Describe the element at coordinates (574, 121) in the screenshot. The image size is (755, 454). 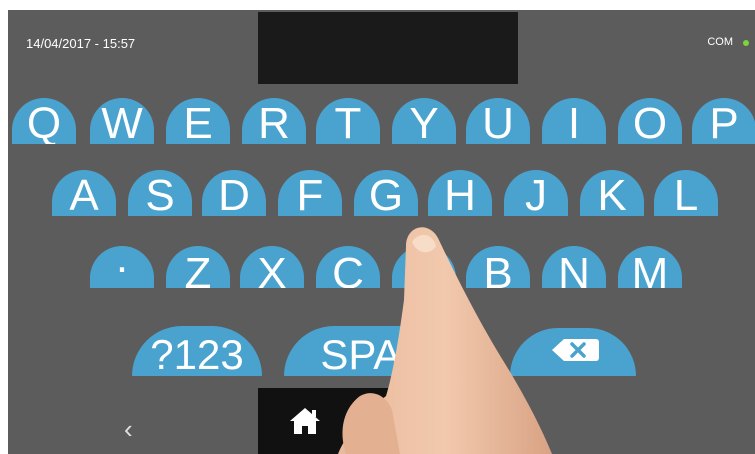
I see `key-i: I` at that location.